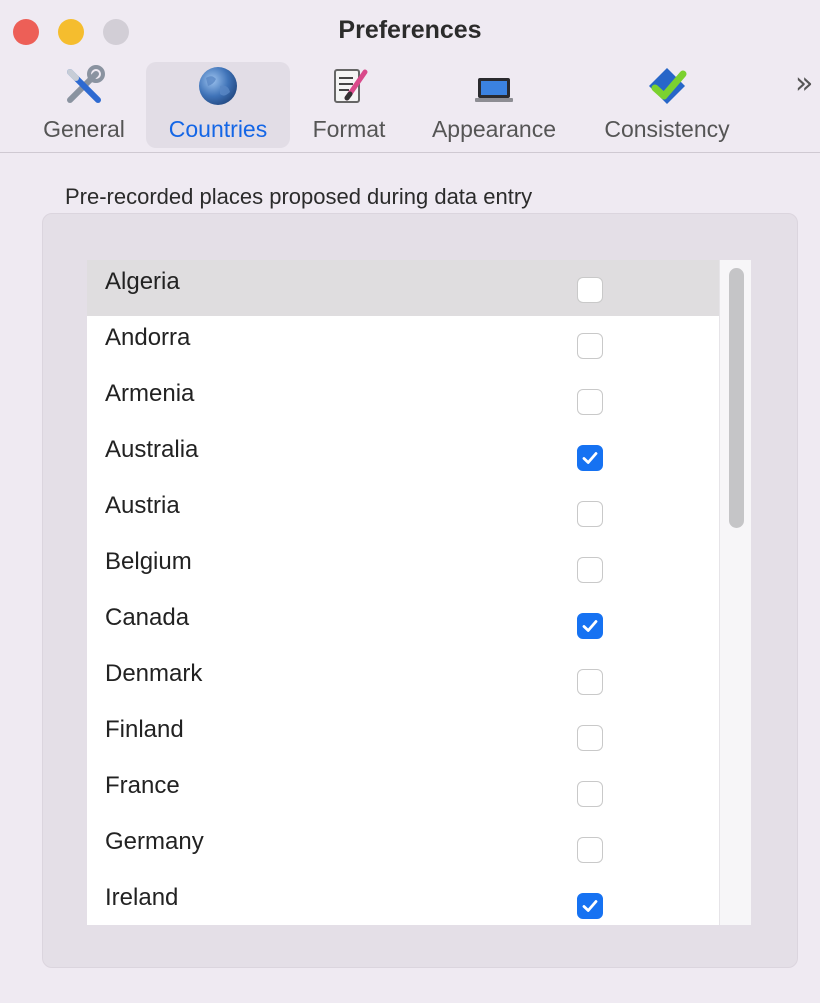 The height and width of the screenshot is (1003, 820). Describe the element at coordinates (142, 897) in the screenshot. I see `country-name: Ireland` at that location.